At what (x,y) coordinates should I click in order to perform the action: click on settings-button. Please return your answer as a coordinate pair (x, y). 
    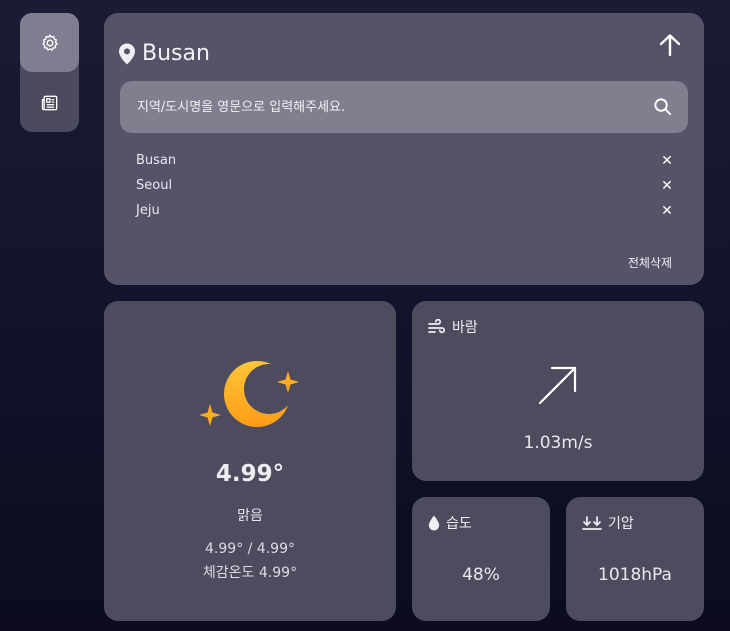
    Looking at the image, I should click on (49, 42).